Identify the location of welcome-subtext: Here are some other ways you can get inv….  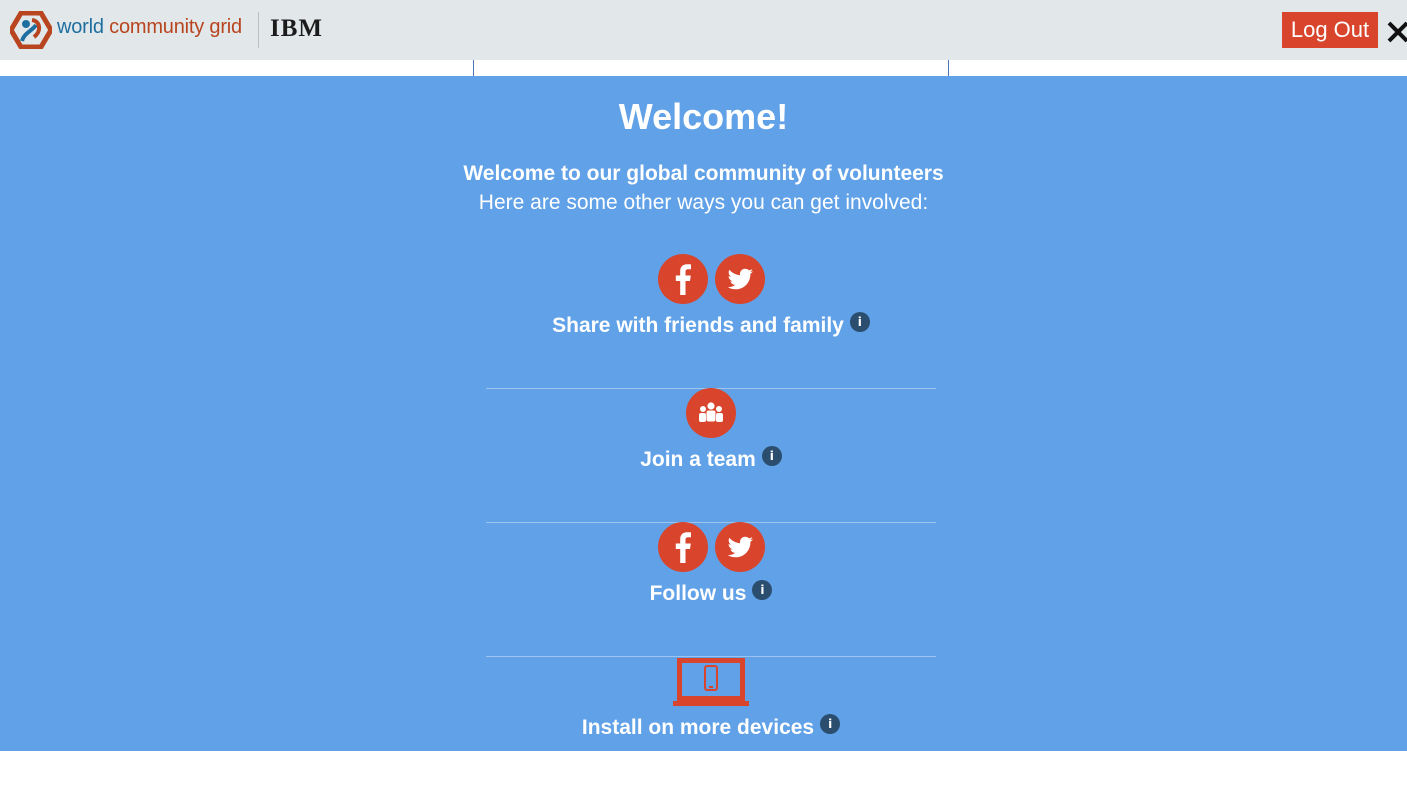
(703, 202).